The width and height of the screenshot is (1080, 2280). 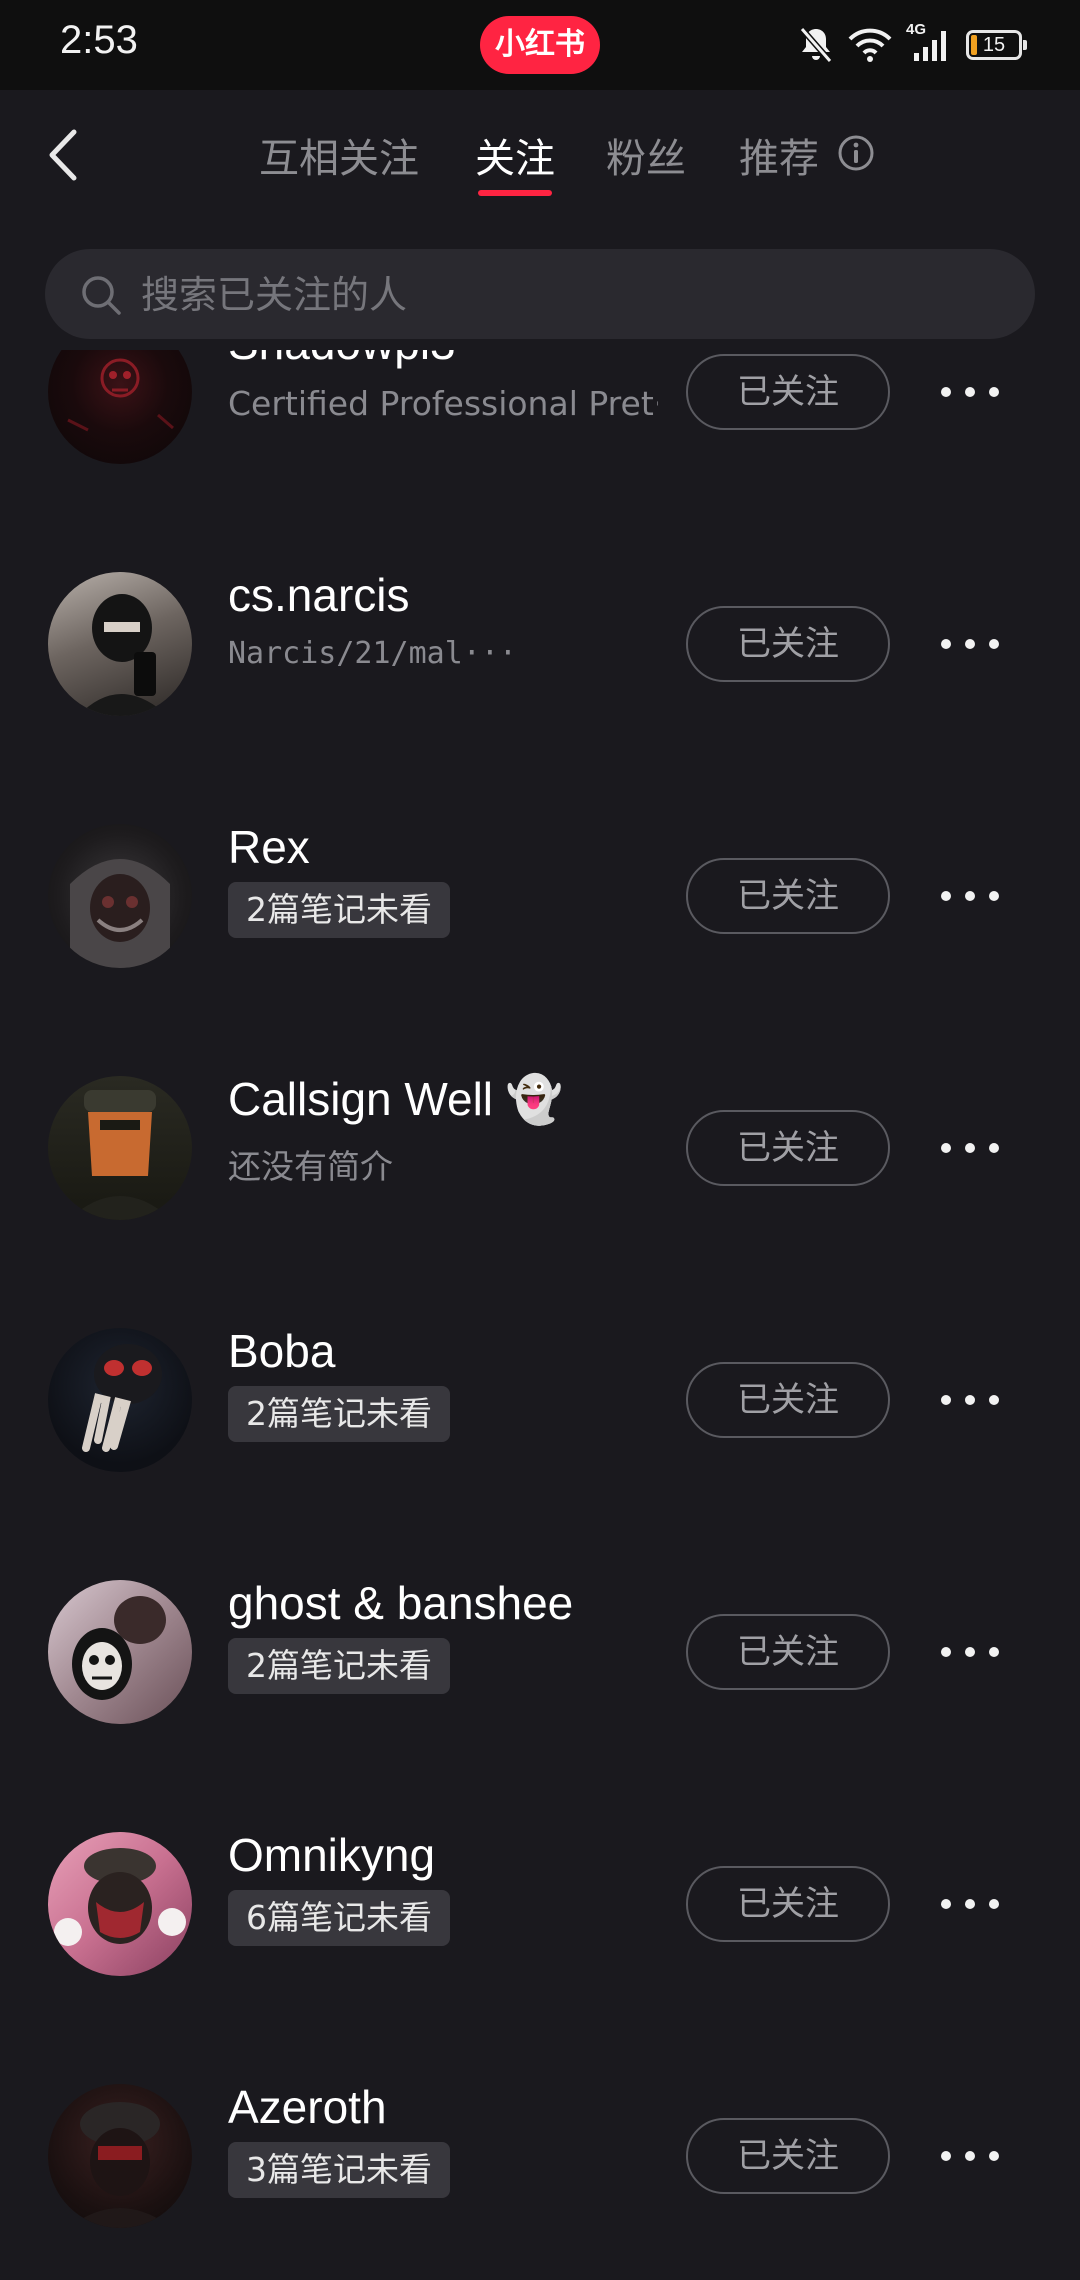 I want to click on list-item: Rex 2篇笔记未看 已关注, so click(x=540, y=876).